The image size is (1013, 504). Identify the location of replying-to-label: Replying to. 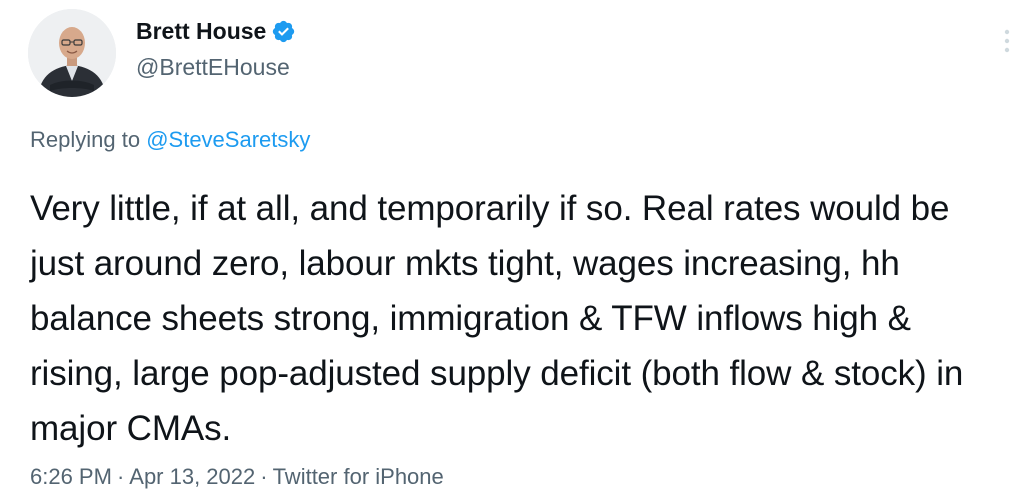
(85, 139).